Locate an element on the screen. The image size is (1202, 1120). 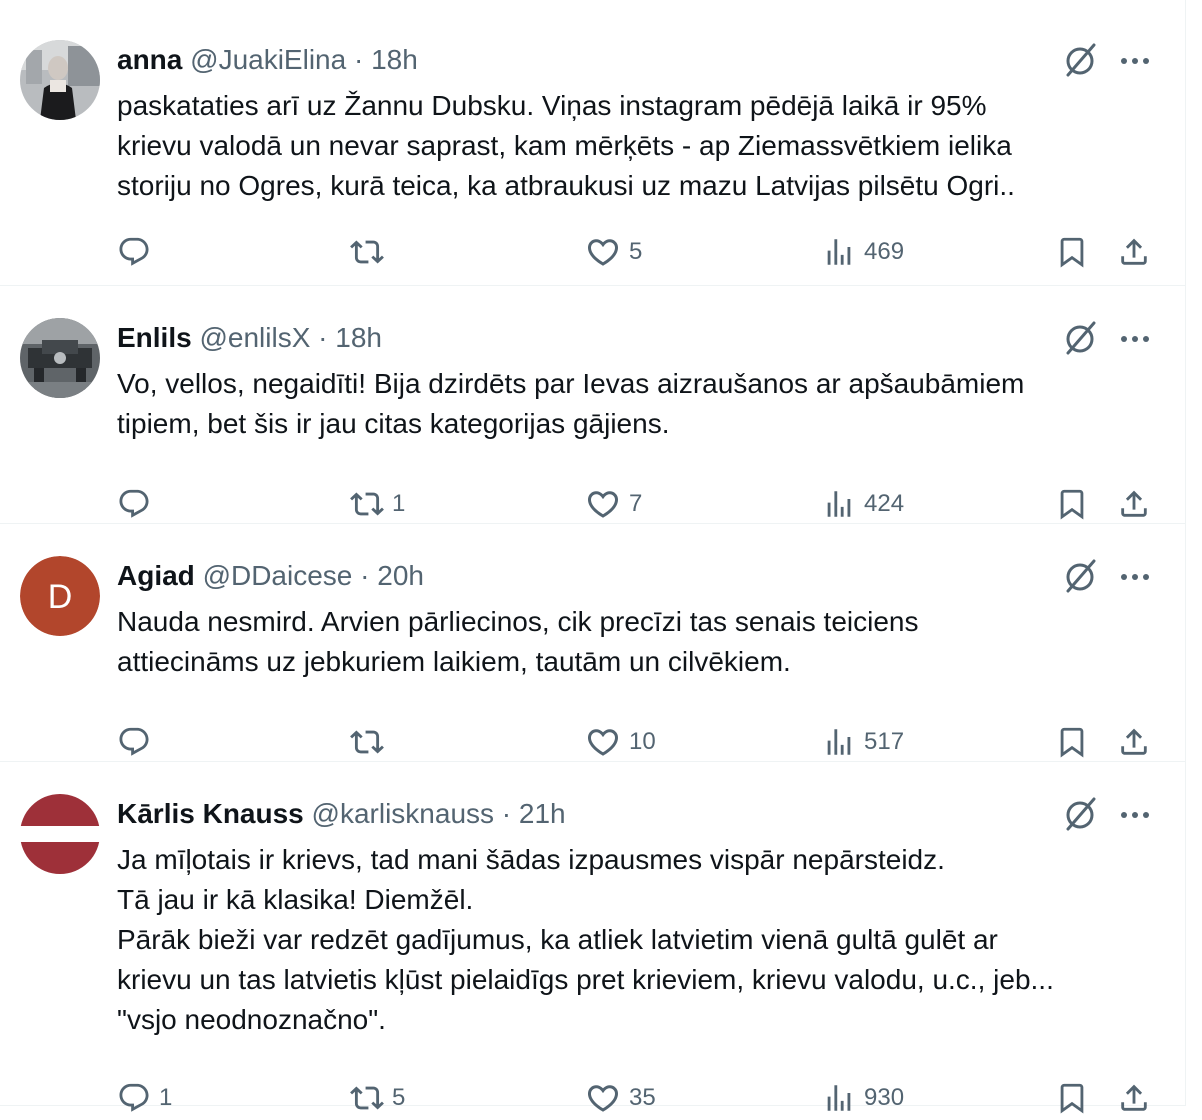
views-count: 469 is located at coordinates (884, 251).